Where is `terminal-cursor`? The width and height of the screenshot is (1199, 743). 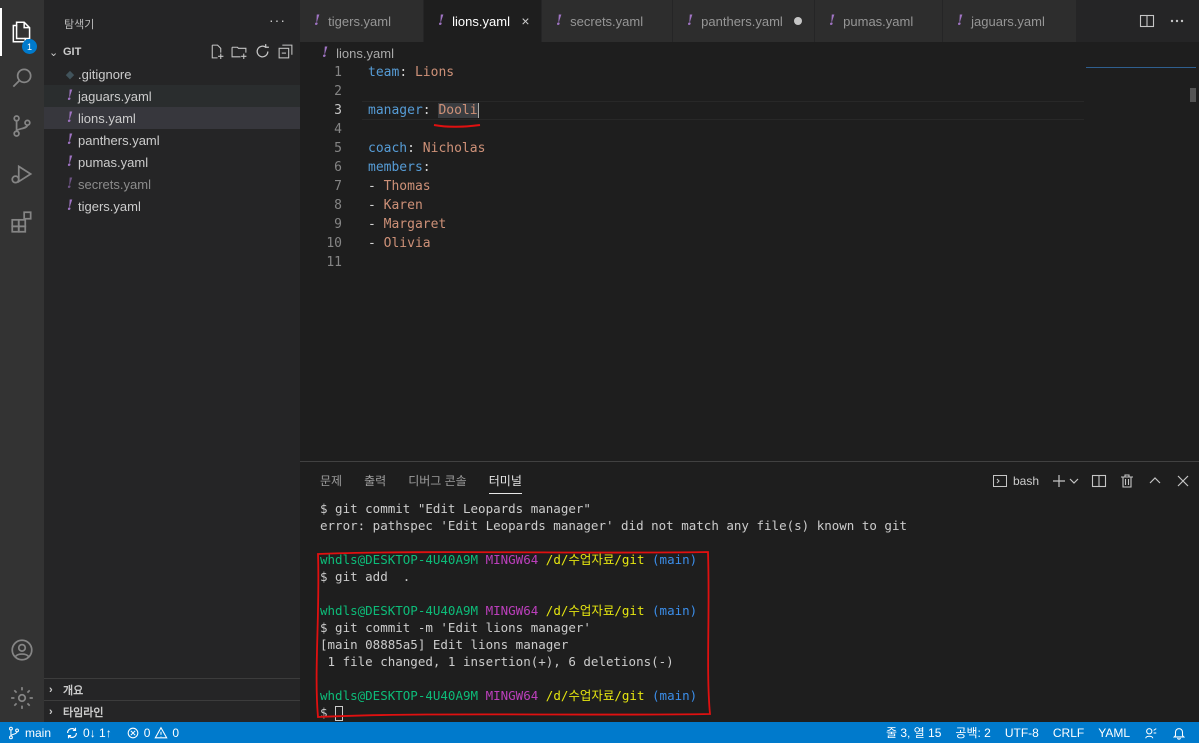
terminal-cursor is located at coordinates (339, 713).